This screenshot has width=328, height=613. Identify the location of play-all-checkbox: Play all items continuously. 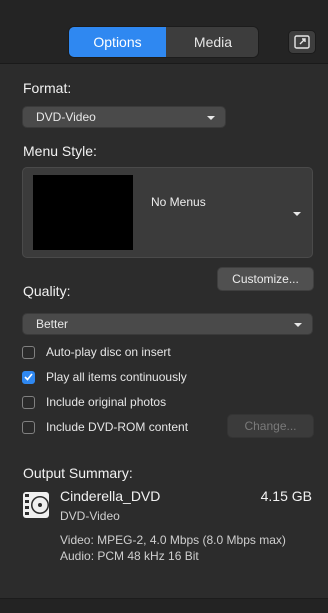
(104, 377).